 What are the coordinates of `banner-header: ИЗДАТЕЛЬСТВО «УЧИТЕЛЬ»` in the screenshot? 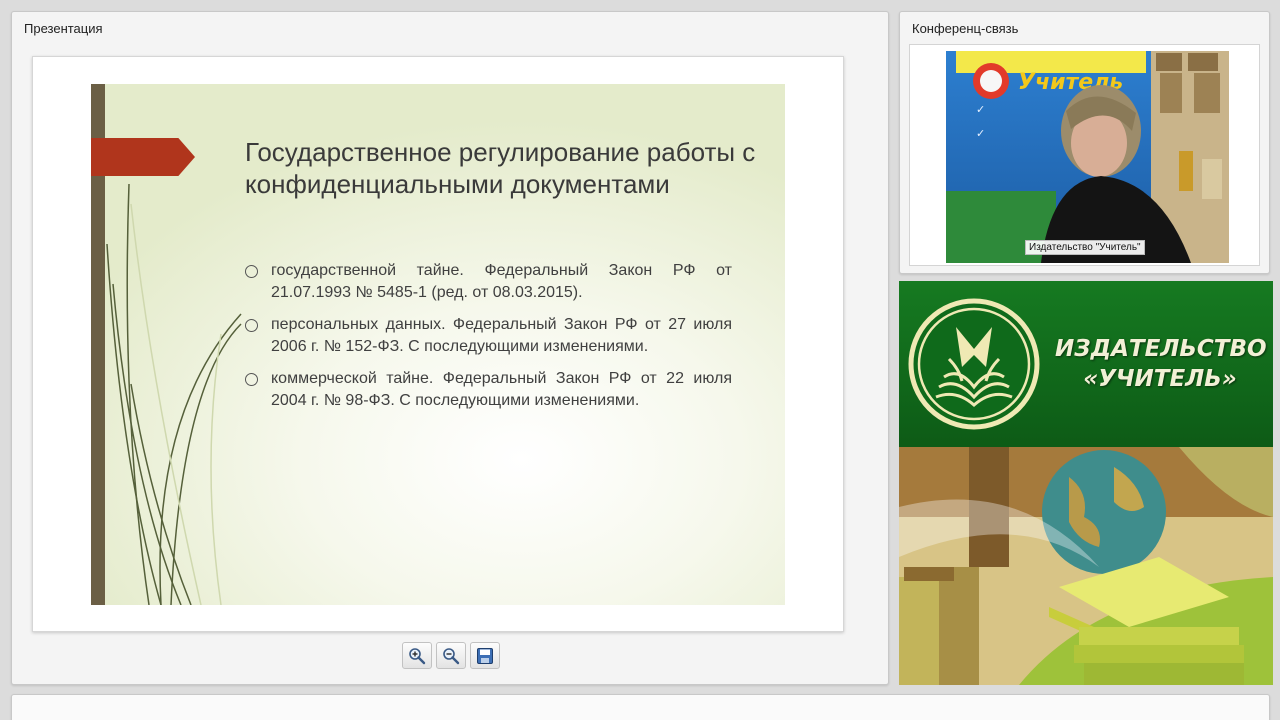 It's located at (1086, 364).